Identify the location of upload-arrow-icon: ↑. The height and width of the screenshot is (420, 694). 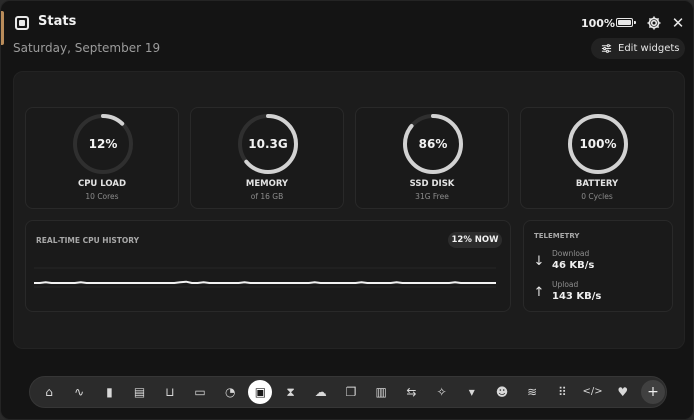
(539, 292).